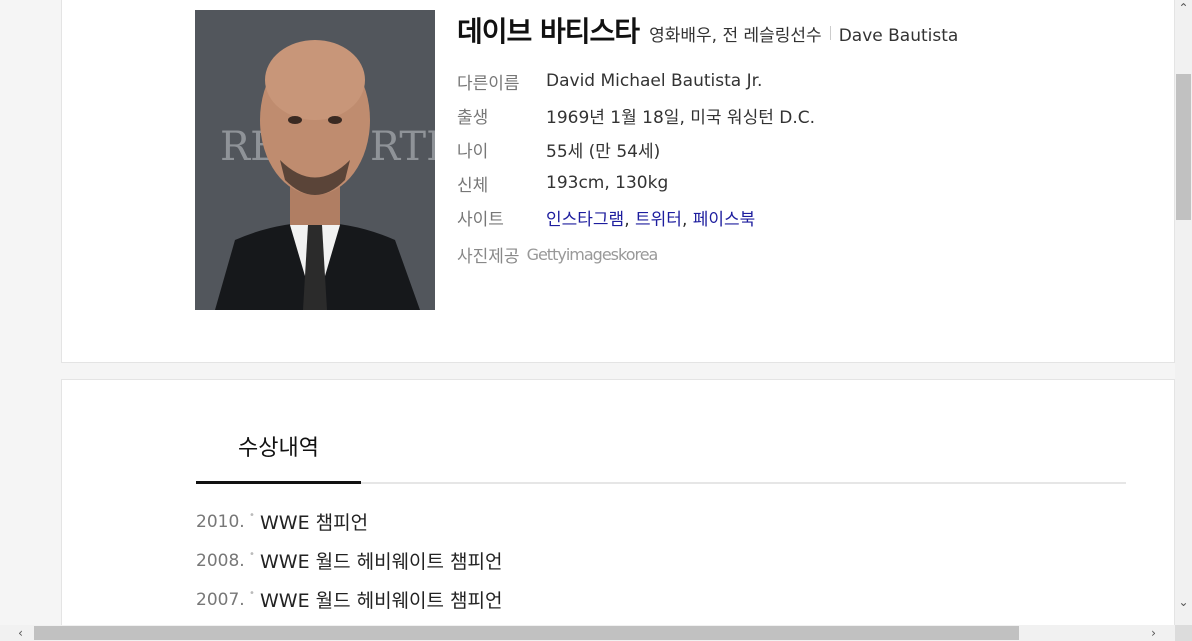  What do you see at coordinates (1183, 633) in the screenshot?
I see `scrollbar-corner` at bounding box center [1183, 633].